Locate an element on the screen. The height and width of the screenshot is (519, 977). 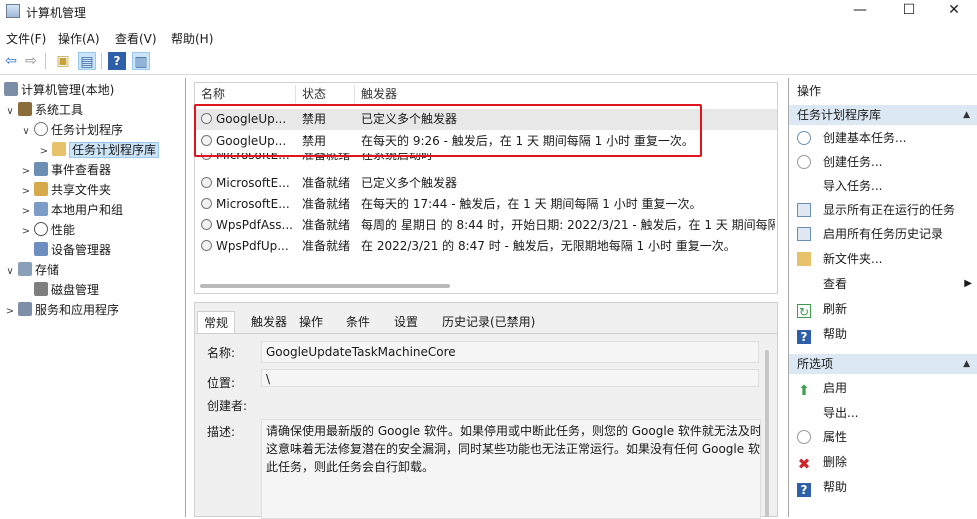
description-line: 此任务，则此任务会自行卸载。 is located at coordinates (350, 467).